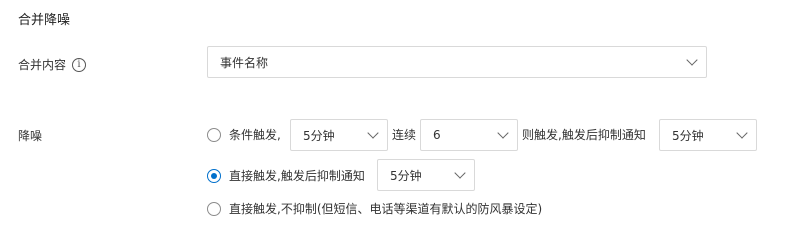 The height and width of the screenshot is (240, 785). What do you see at coordinates (44, 20) in the screenshot?
I see `section-title: 合并降噪` at bounding box center [44, 20].